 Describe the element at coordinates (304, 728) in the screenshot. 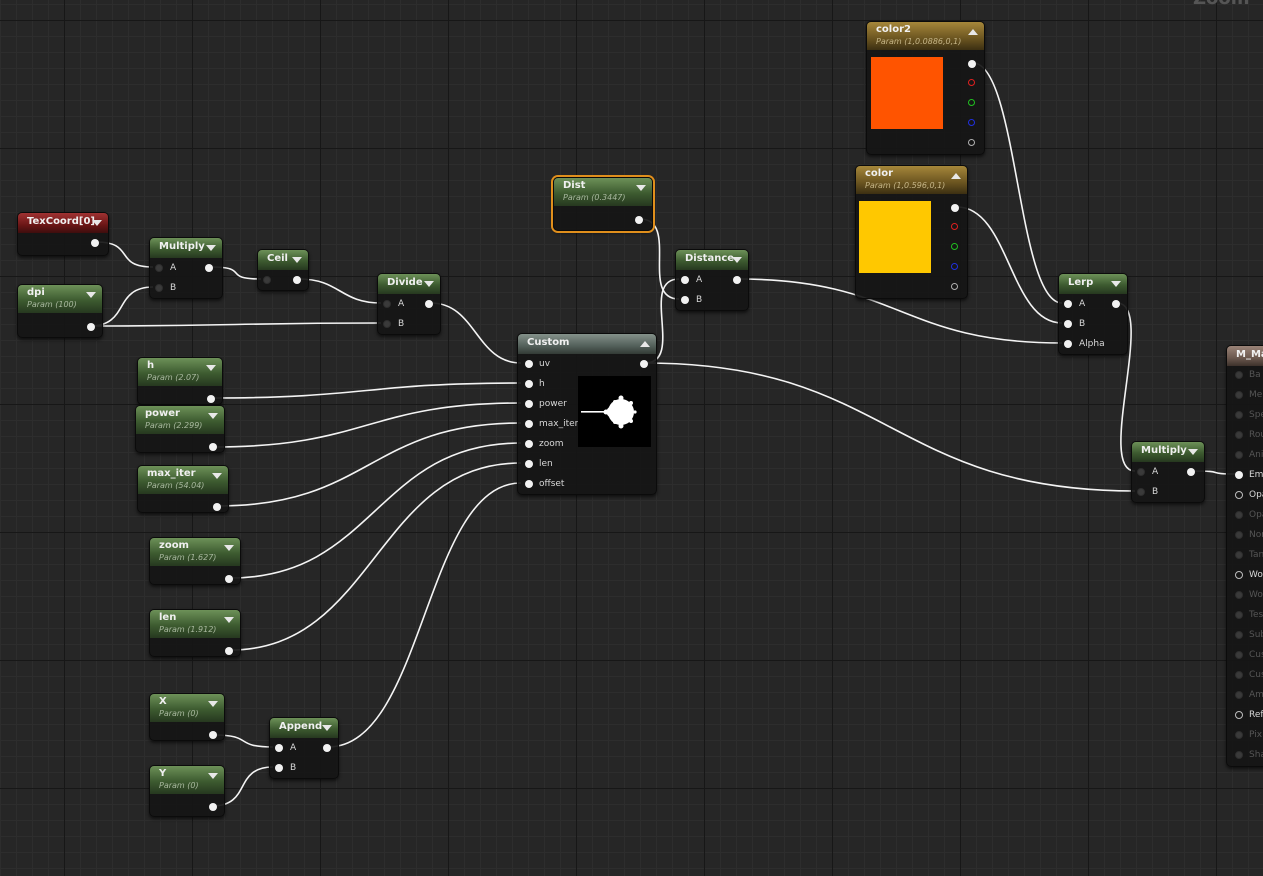

I see `node-header: Append` at that location.